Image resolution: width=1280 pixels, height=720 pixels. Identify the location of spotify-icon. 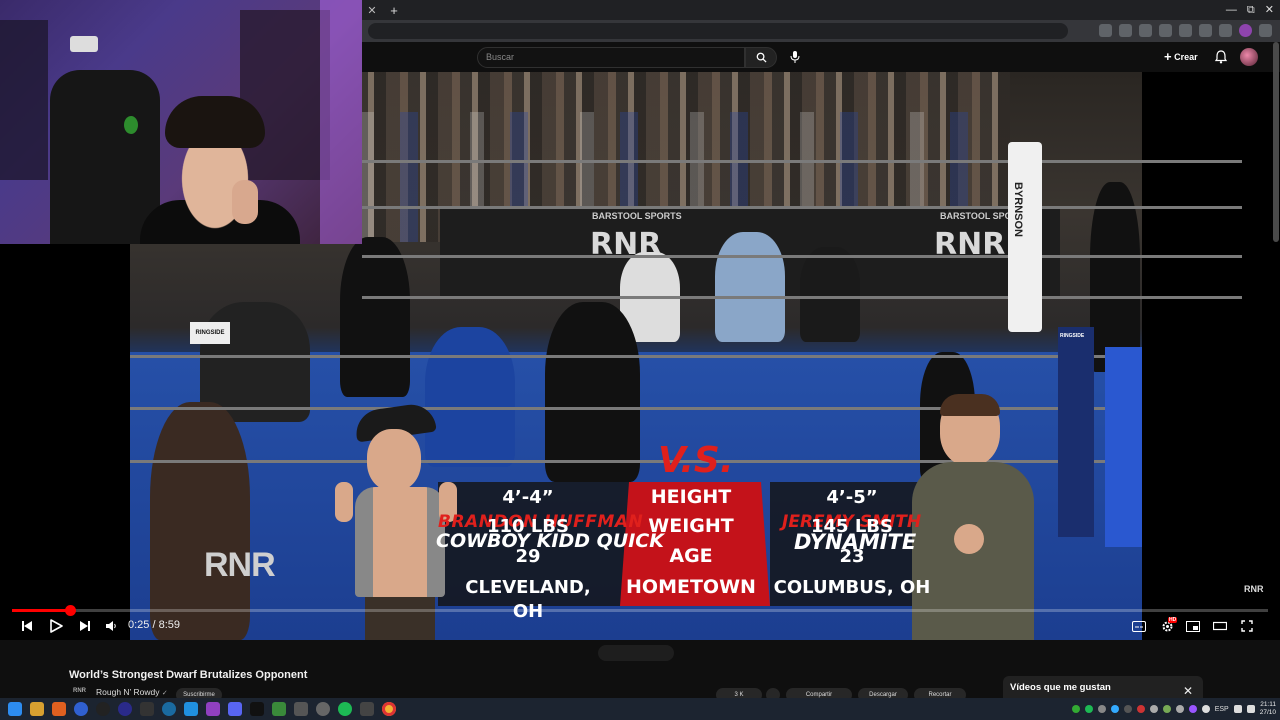
(345, 709).